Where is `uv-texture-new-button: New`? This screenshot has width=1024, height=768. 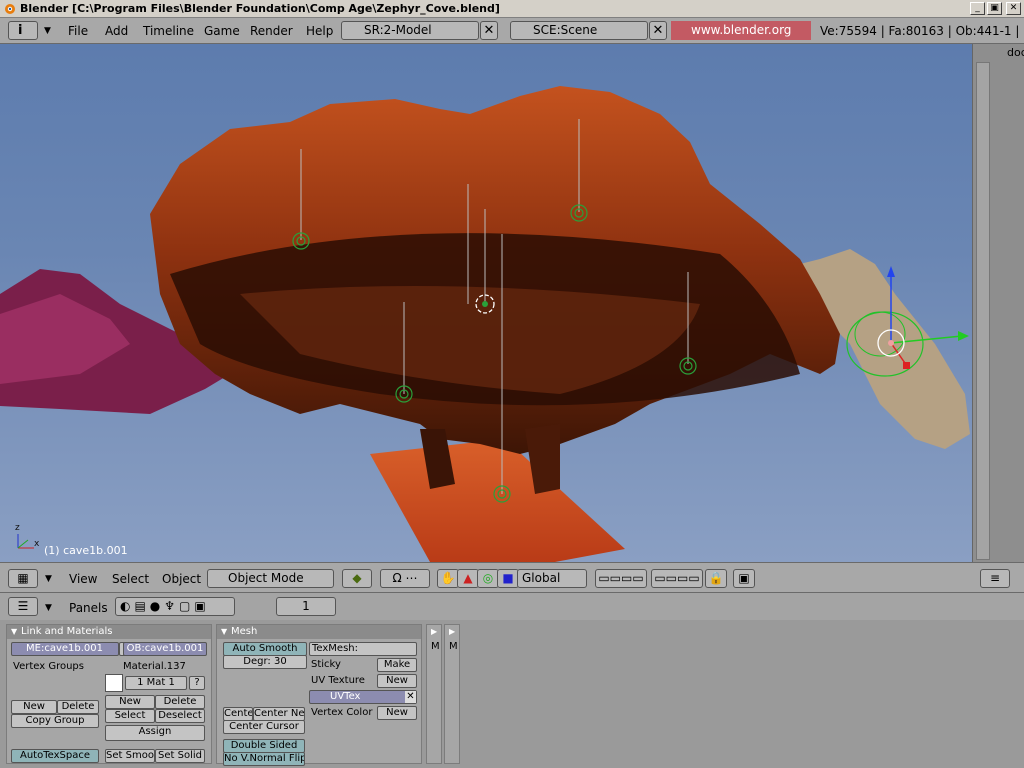
uv-texture-new-button: New is located at coordinates (397, 681).